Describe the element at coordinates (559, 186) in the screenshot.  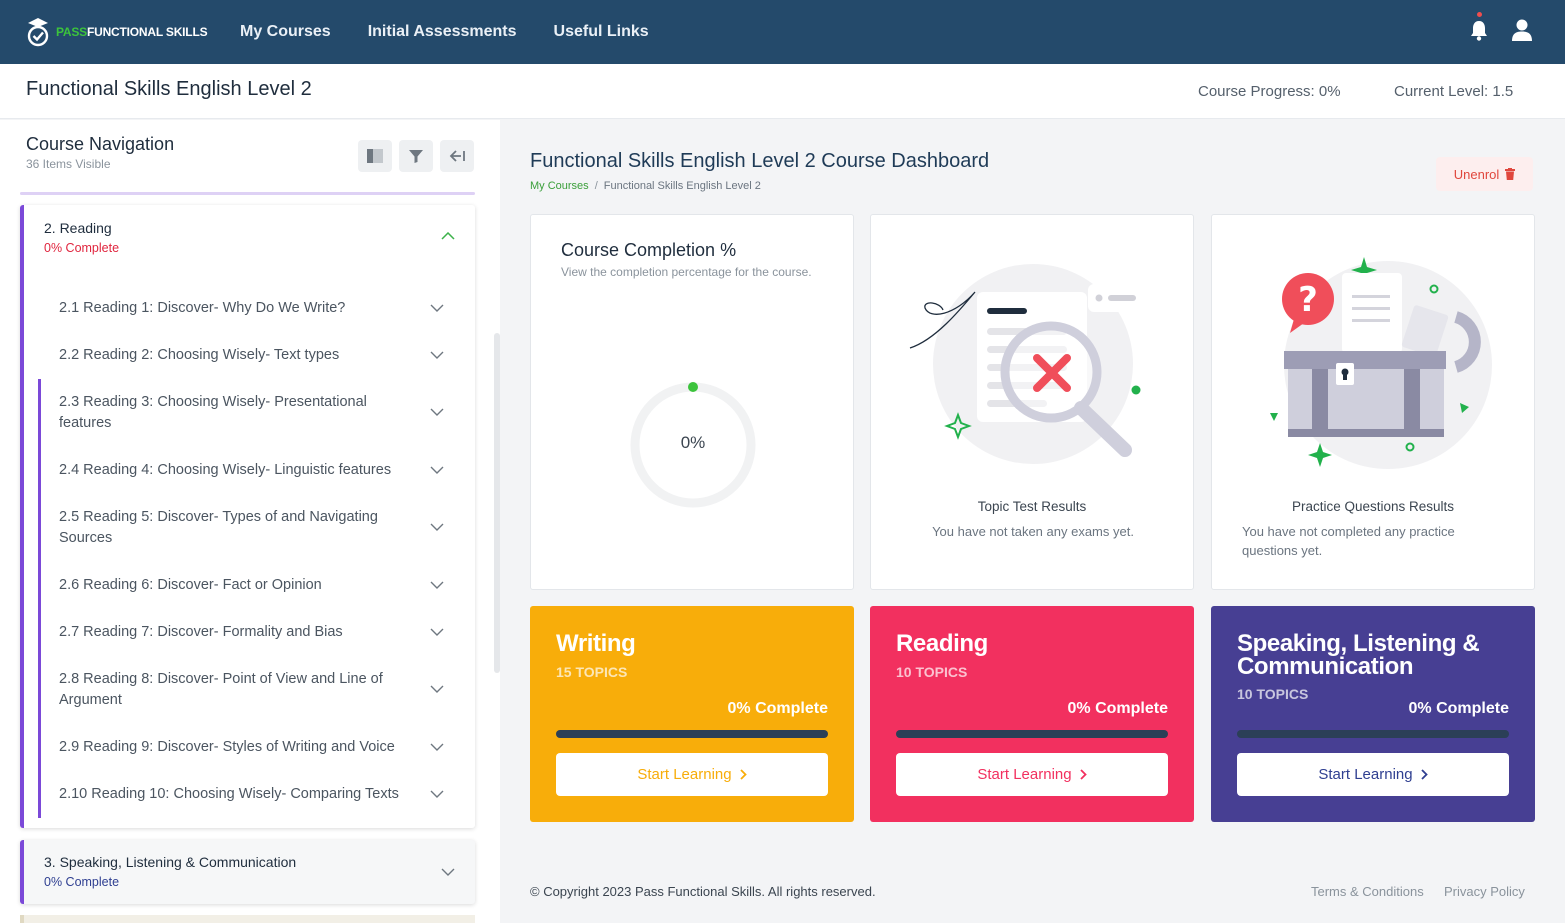
I see `breadcrumb-my-courses: My Courses` at that location.